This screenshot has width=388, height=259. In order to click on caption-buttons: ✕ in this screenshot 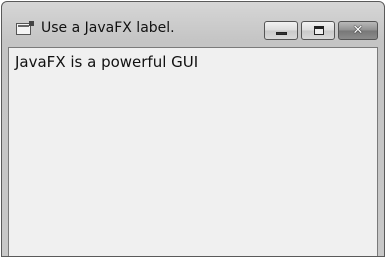, I will do `click(321, 30)`.